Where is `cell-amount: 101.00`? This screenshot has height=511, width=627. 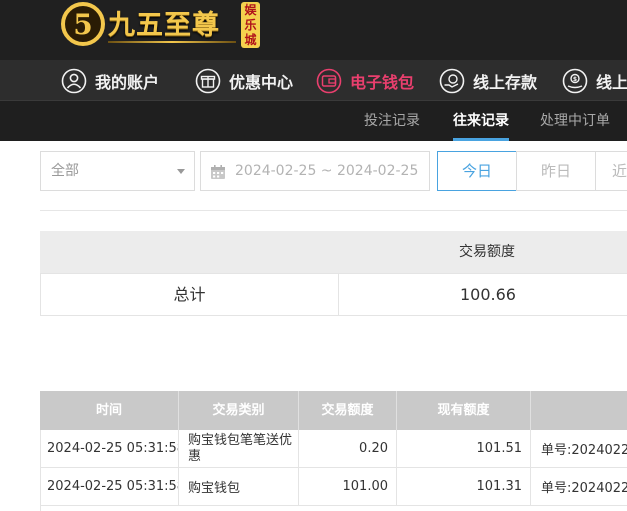 cell-amount: 101.00 is located at coordinates (348, 486).